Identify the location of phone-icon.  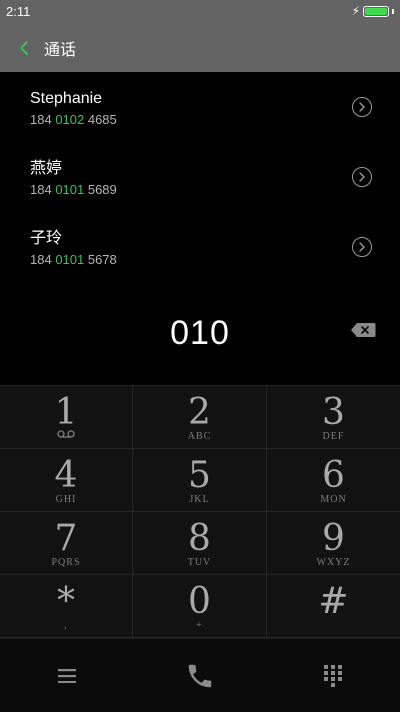
(200, 675).